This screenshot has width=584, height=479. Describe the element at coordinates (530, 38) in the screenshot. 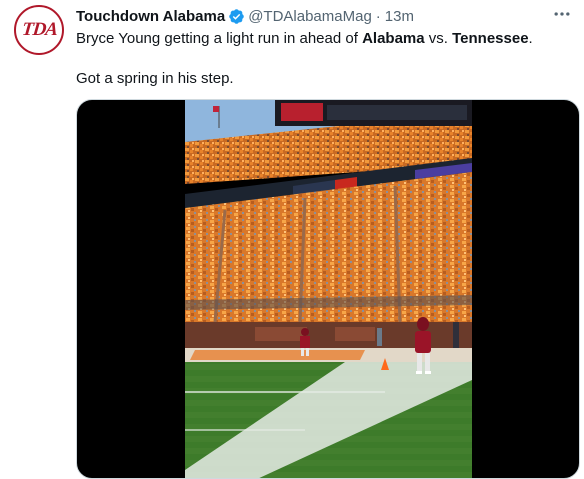

I see `tweet-text-part3: .` at that location.